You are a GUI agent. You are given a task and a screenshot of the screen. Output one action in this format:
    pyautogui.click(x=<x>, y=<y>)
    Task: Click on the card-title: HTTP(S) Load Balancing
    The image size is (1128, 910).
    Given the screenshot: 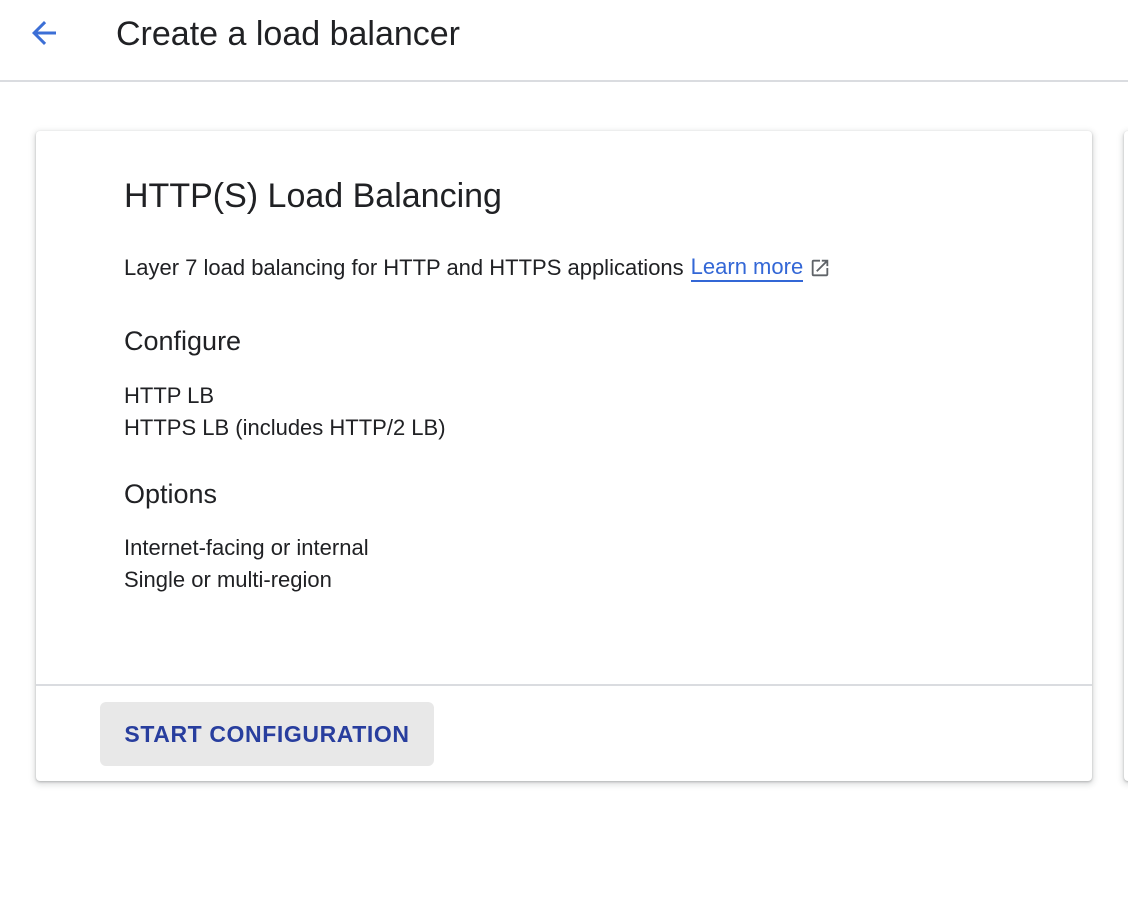 What is the action you would take?
    pyautogui.click(x=313, y=196)
    